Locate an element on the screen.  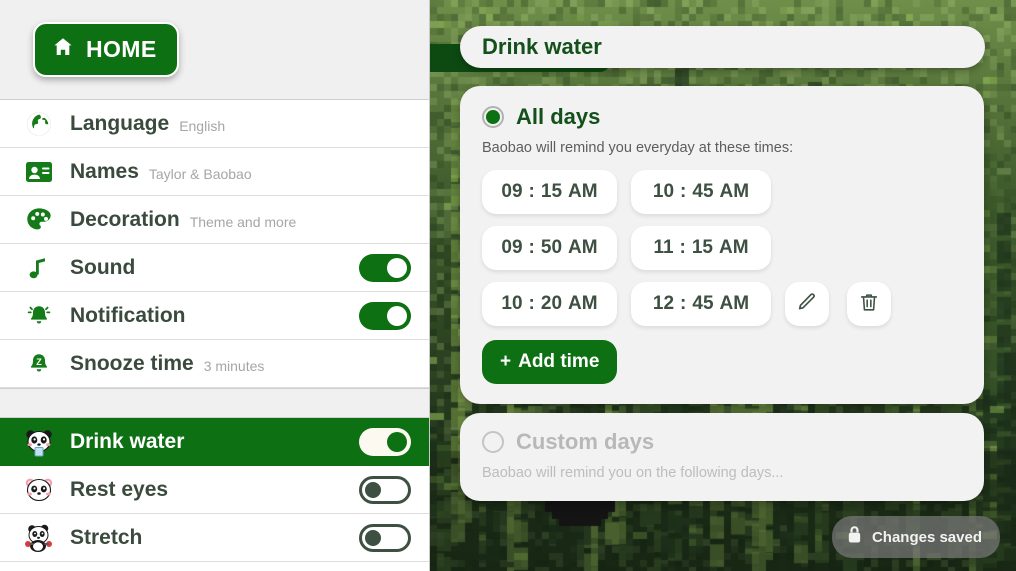
sound-toggle is located at coordinates (385, 267).